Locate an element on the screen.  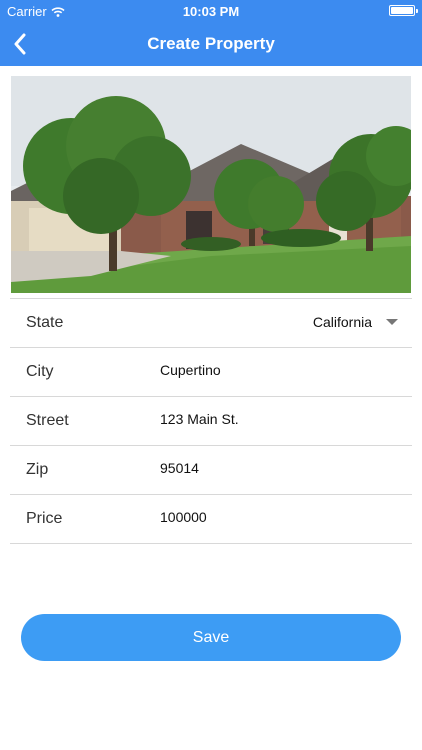
app-header: Carrier 10:03 PM Create Property is located at coordinates (211, 33).